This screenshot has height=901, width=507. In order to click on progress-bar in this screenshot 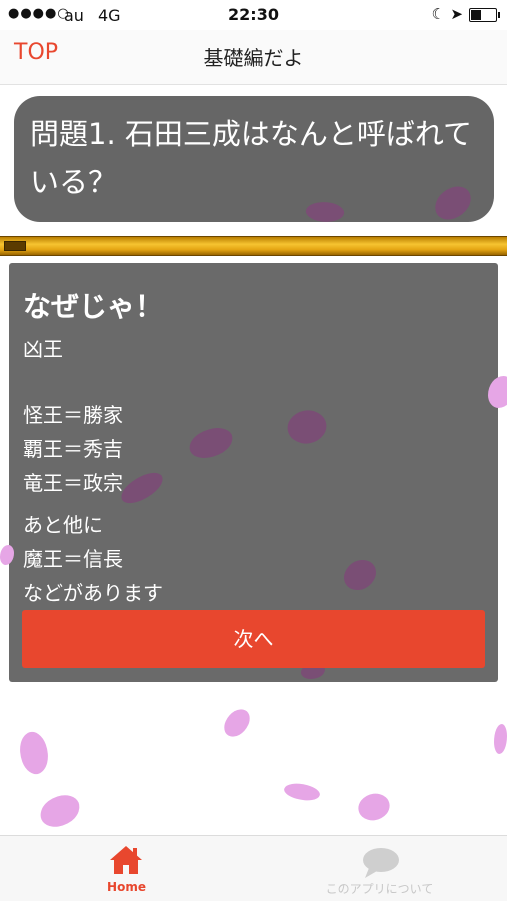, I will do `click(253, 246)`.